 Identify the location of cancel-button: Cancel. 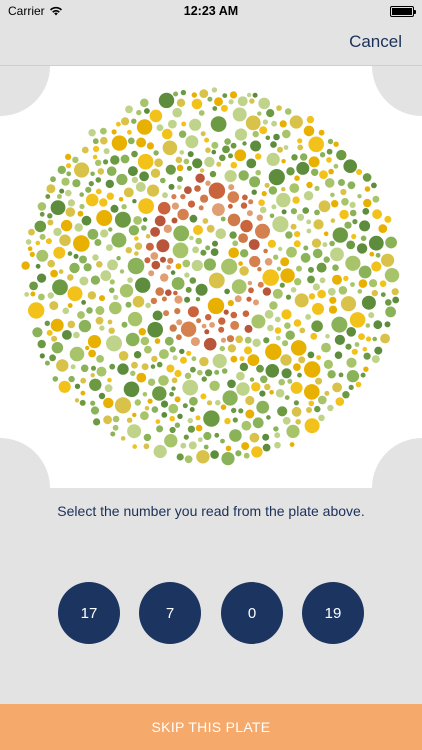
(375, 42).